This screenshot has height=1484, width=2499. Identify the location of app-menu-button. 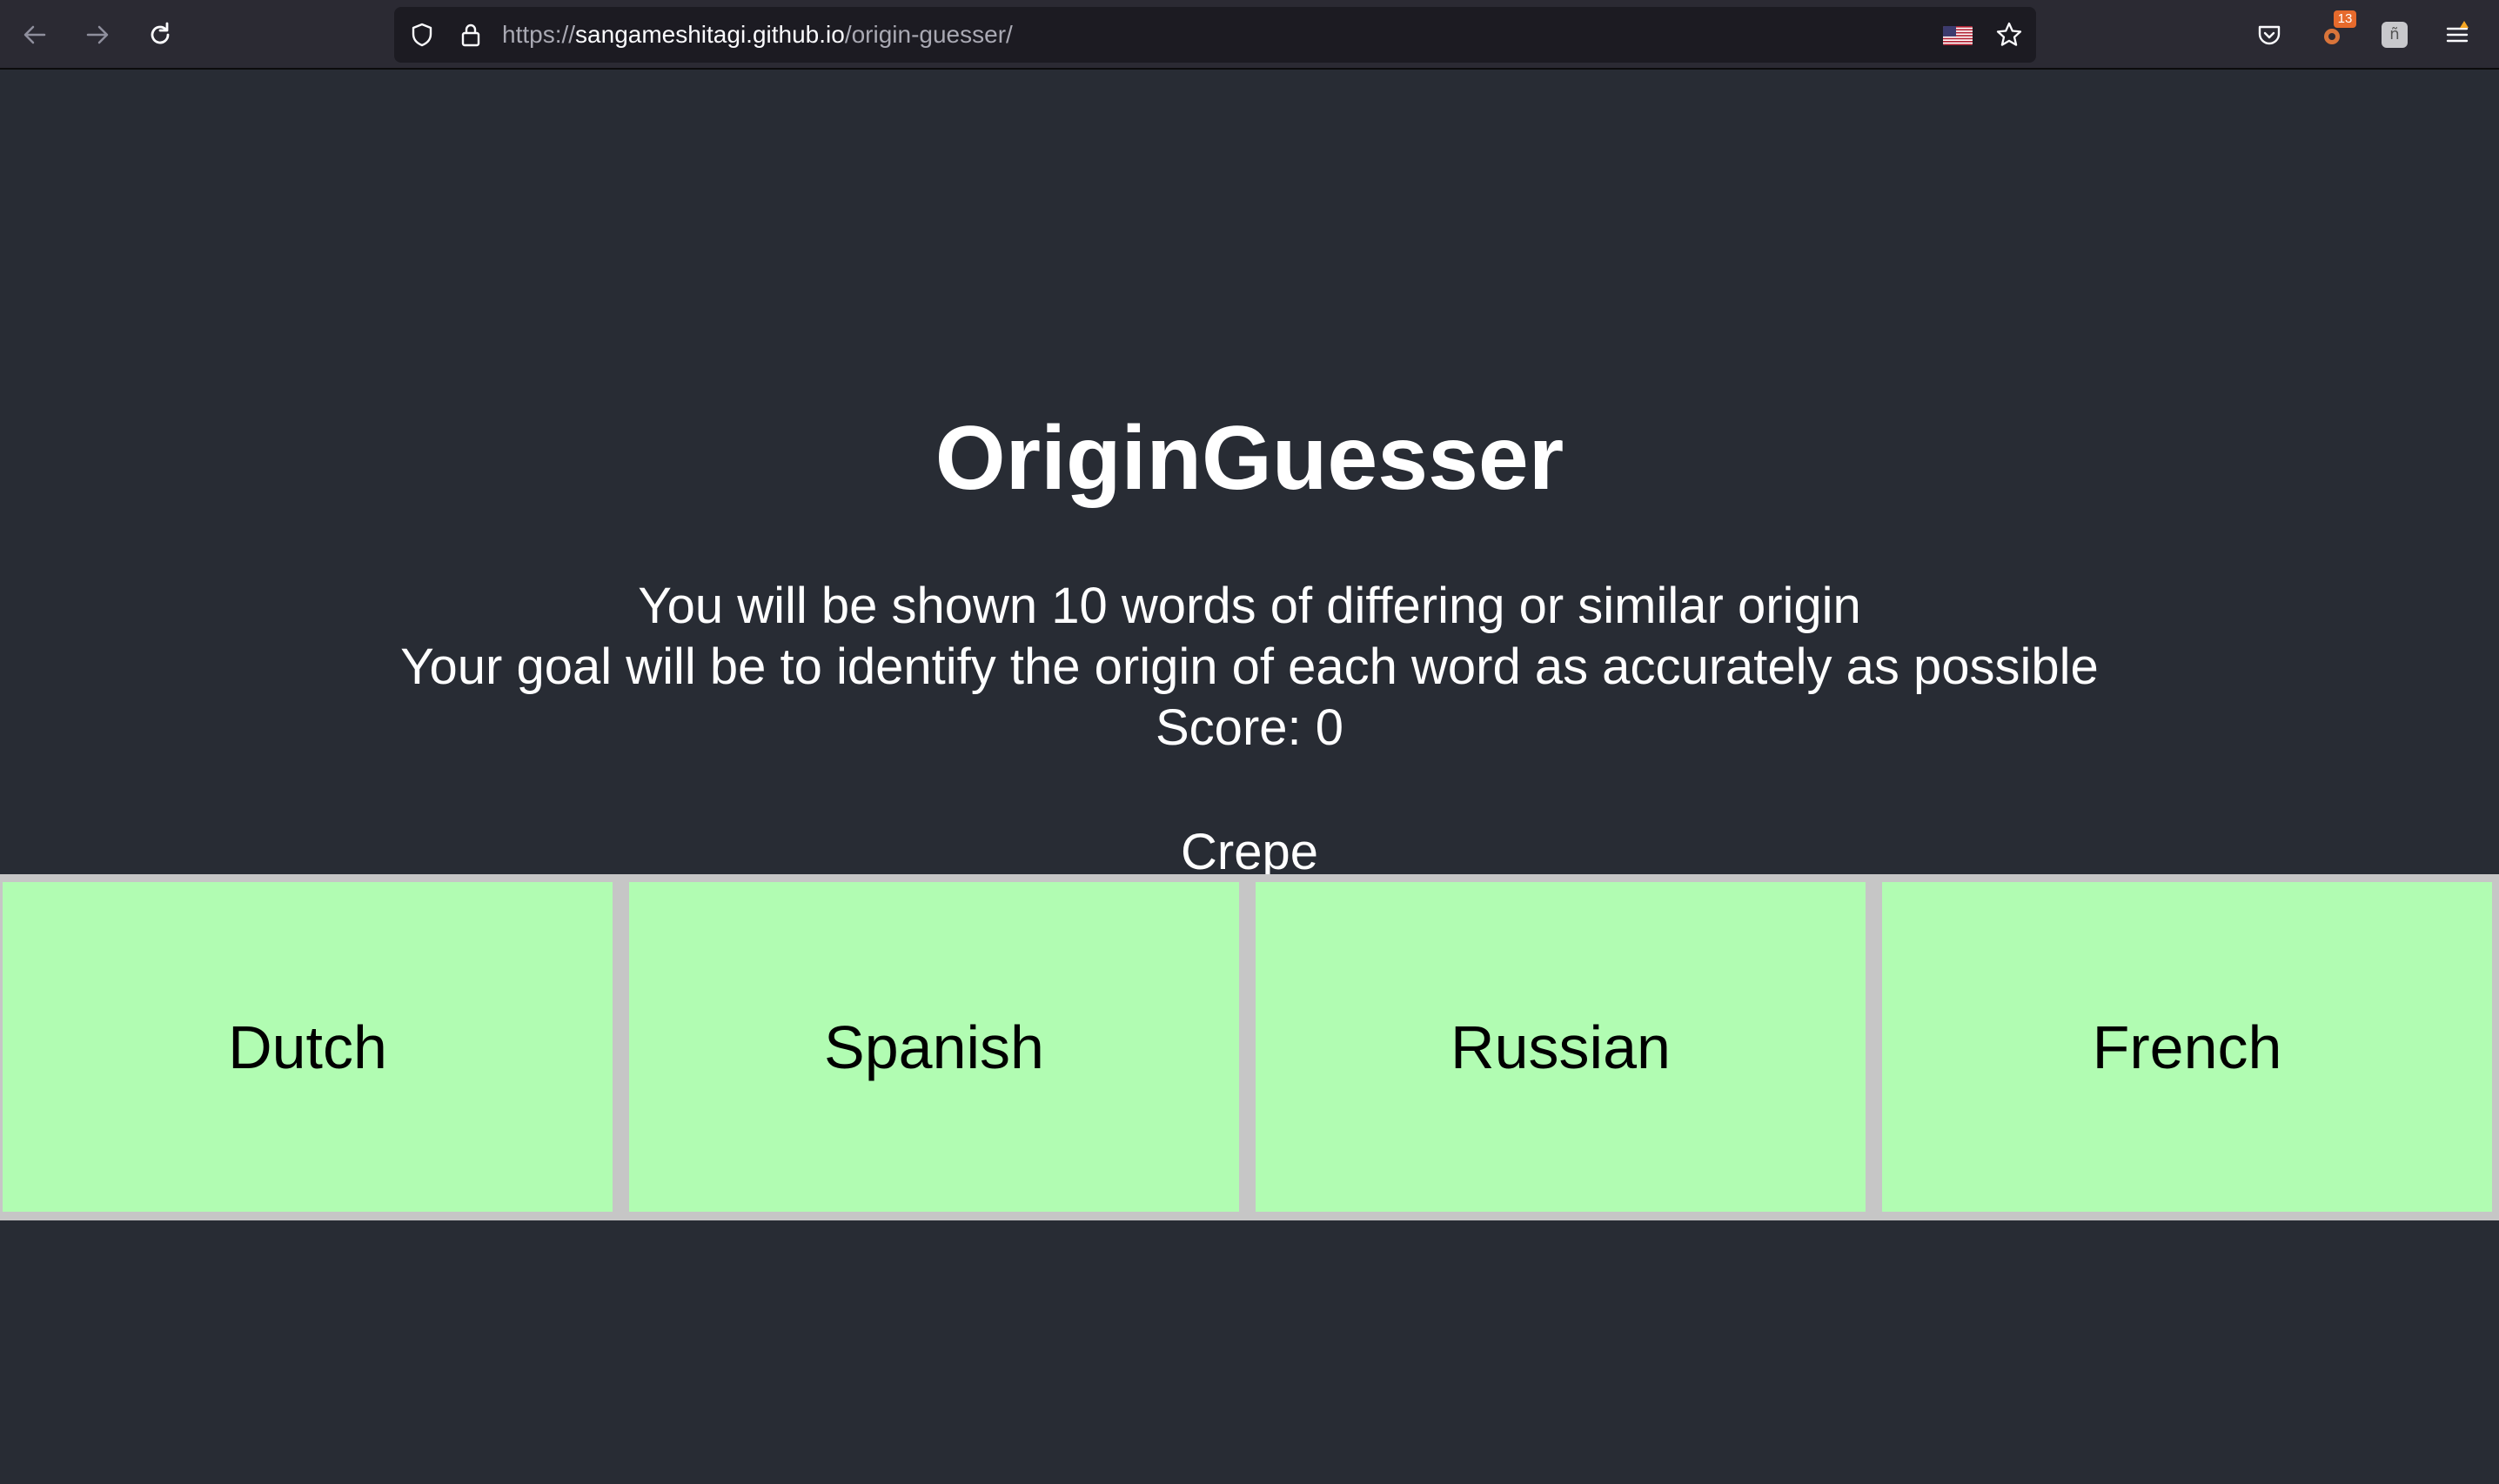
(2457, 35).